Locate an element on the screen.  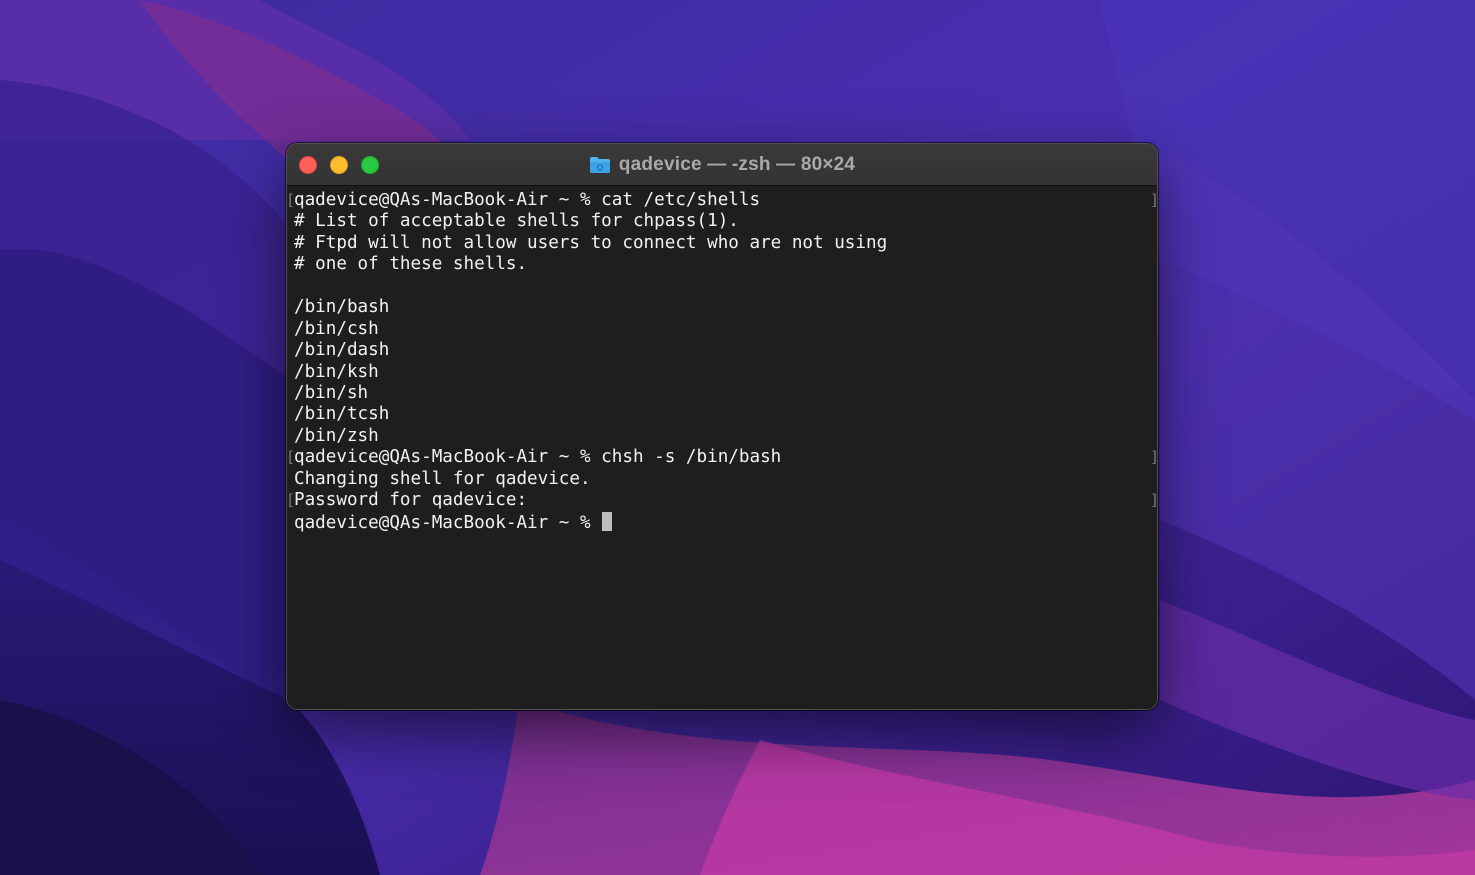
line-text: /bin/tcsh is located at coordinates (342, 414).